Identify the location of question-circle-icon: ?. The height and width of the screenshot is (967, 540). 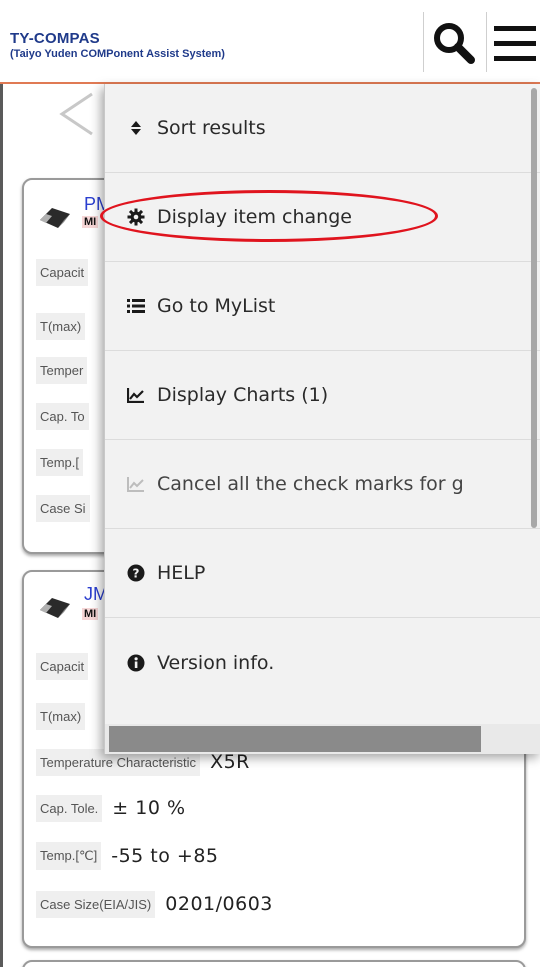
(136, 573).